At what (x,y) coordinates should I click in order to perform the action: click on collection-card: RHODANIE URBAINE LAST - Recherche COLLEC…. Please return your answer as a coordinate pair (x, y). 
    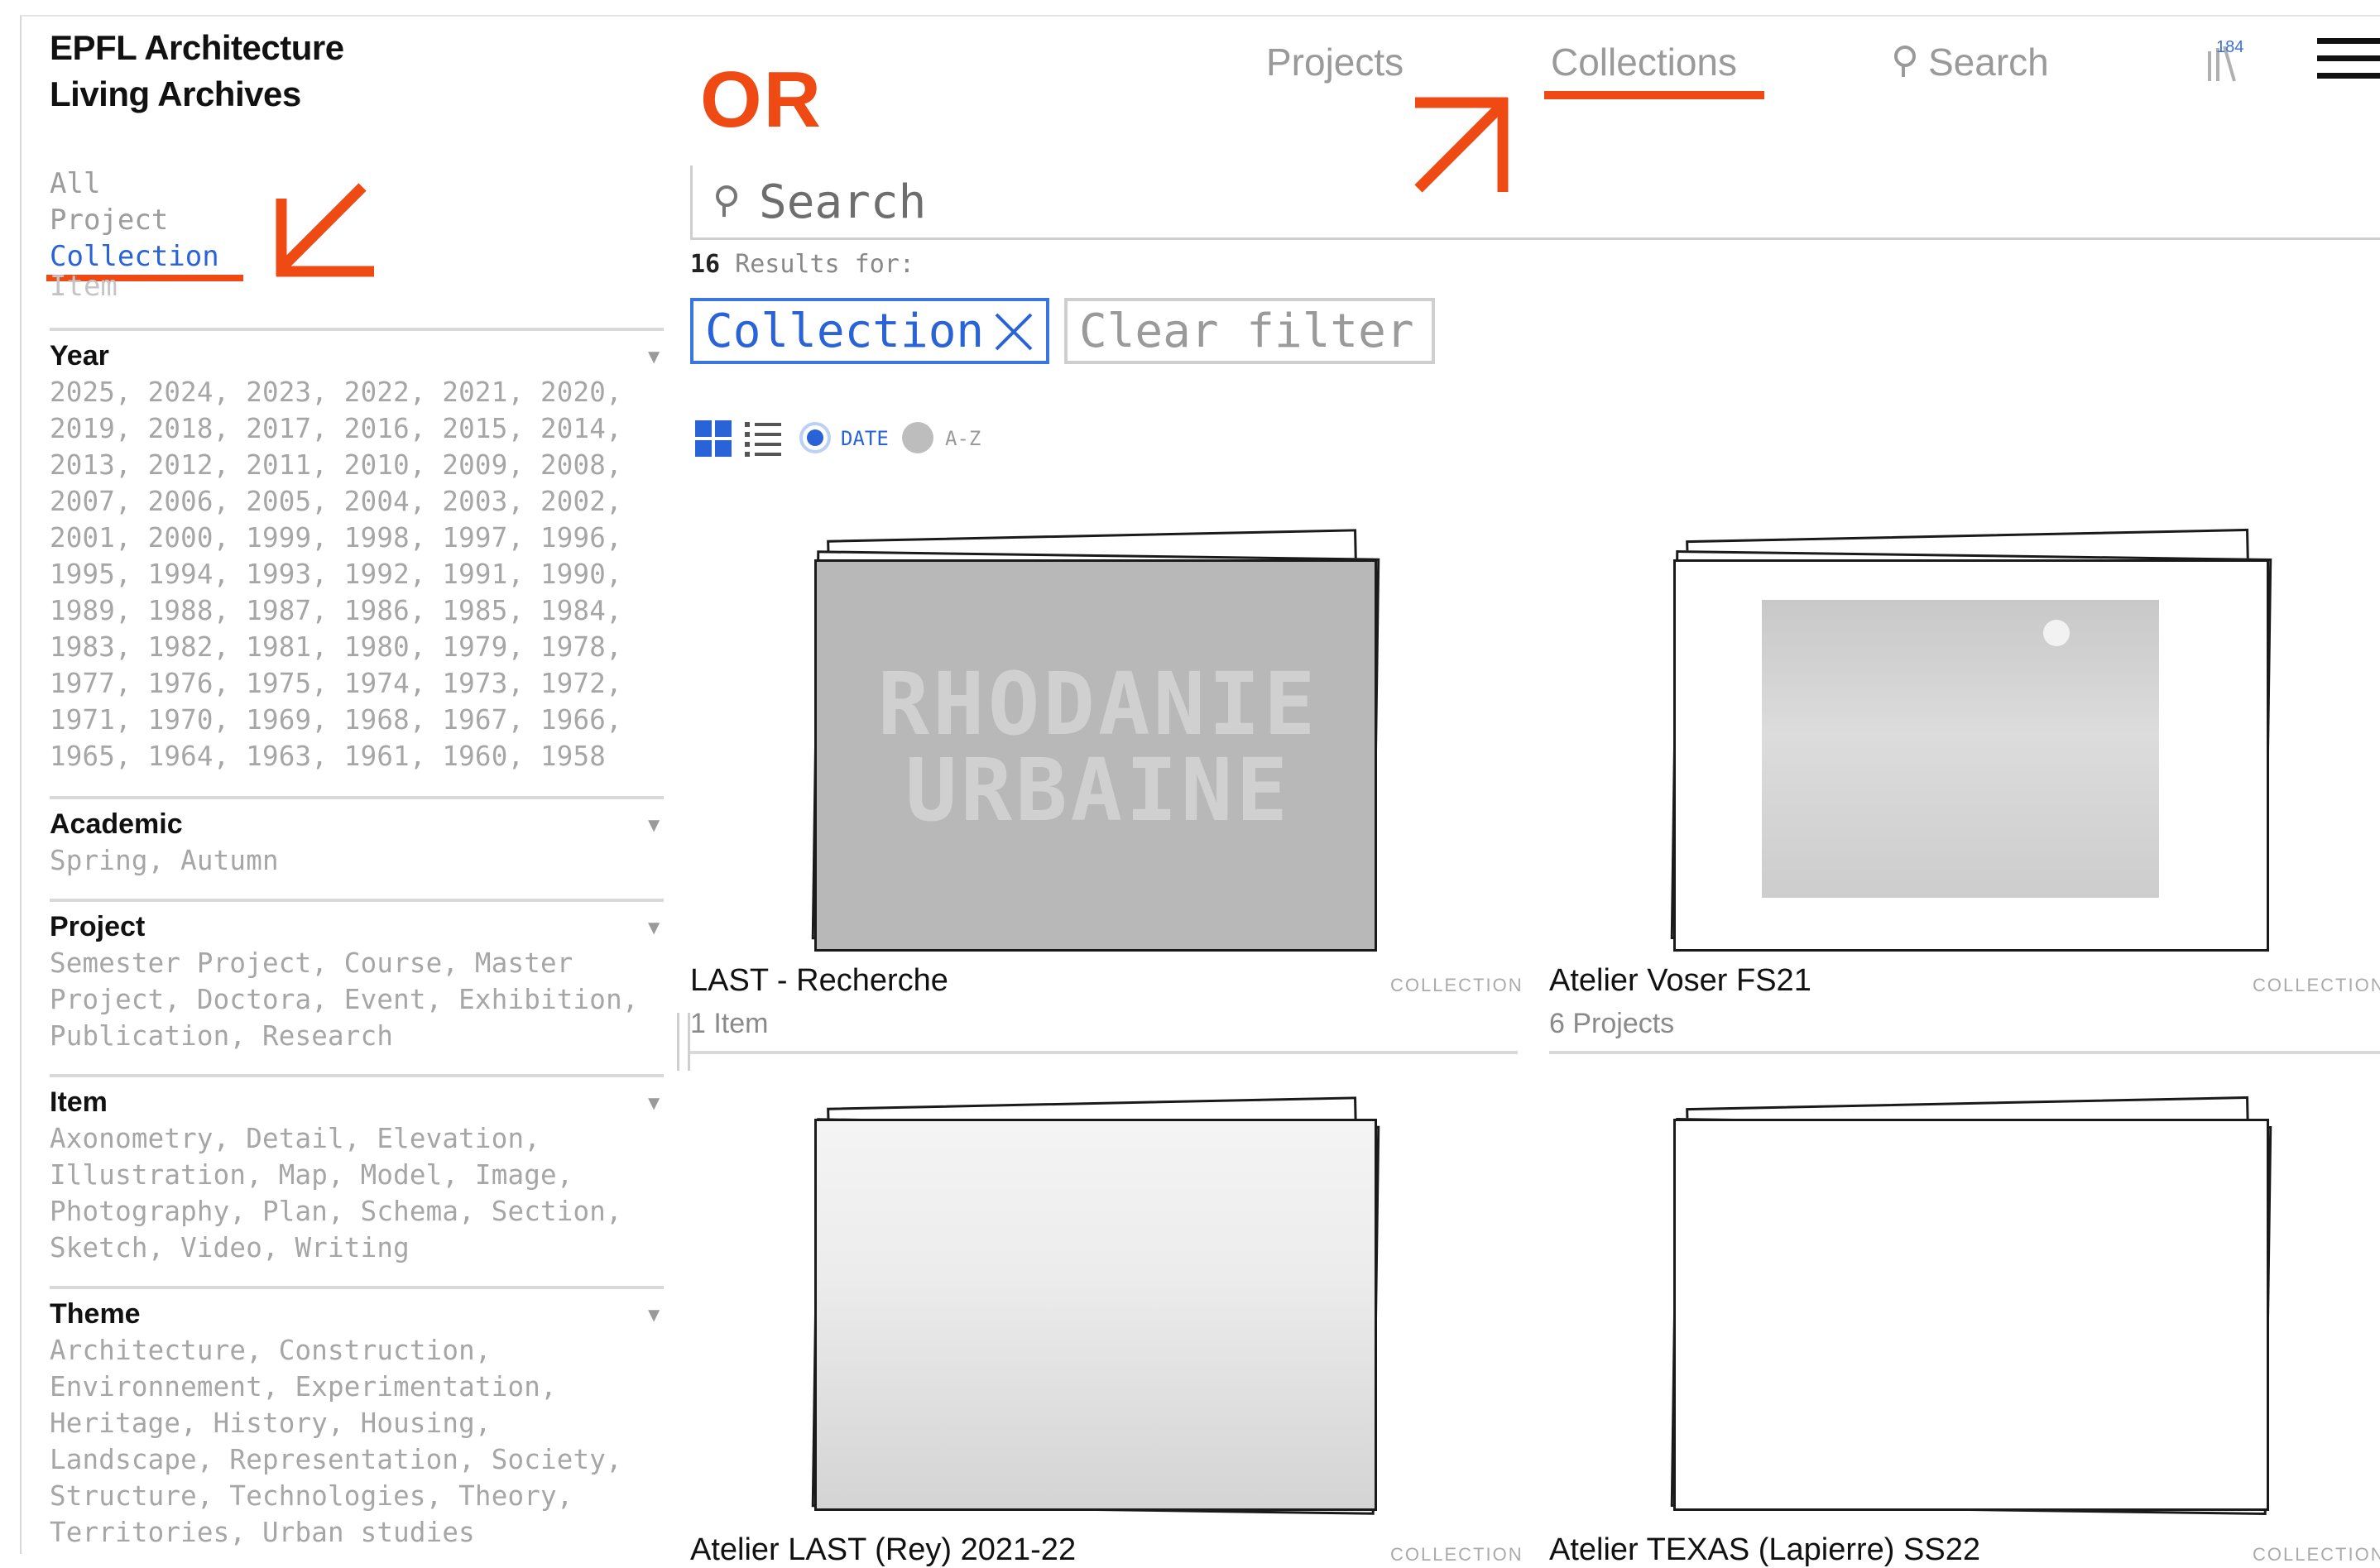
    Looking at the image, I should click on (1106, 788).